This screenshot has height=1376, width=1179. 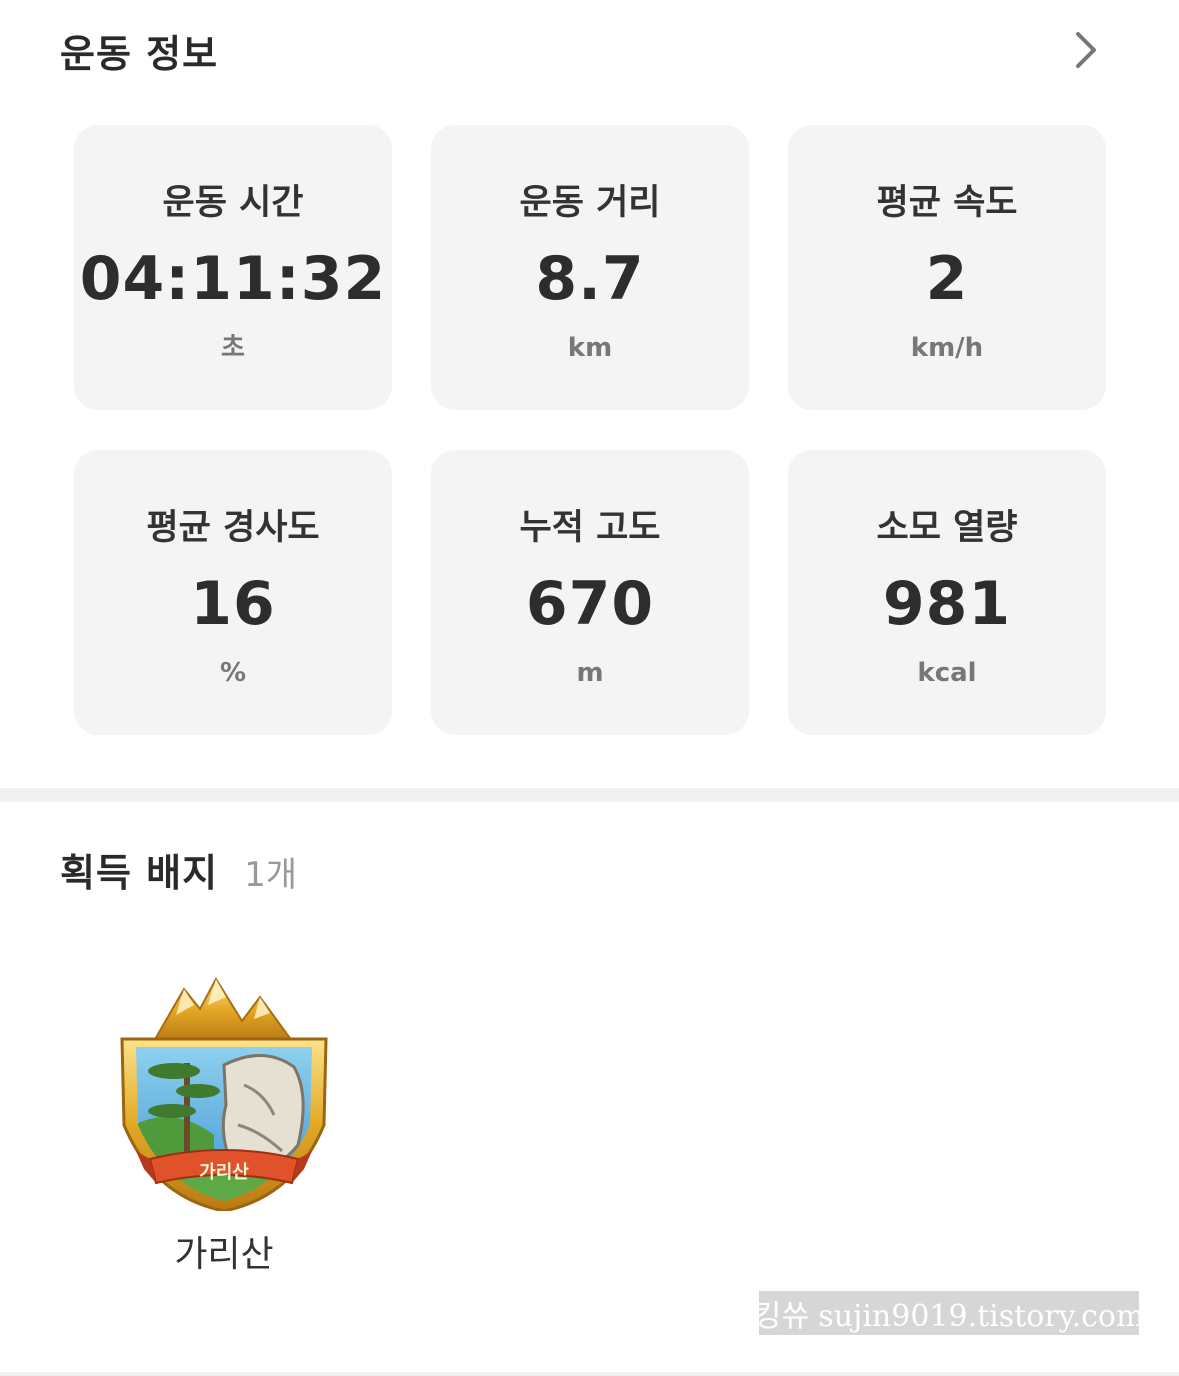 I want to click on stat-card-calories: 소모 열량 981 kcal, so click(x=947, y=592).